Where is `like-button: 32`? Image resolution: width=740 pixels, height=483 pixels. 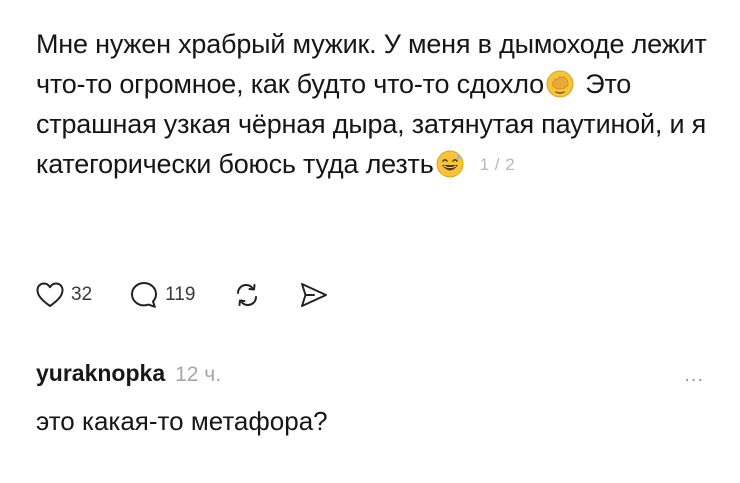 like-button: 32 is located at coordinates (64, 295).